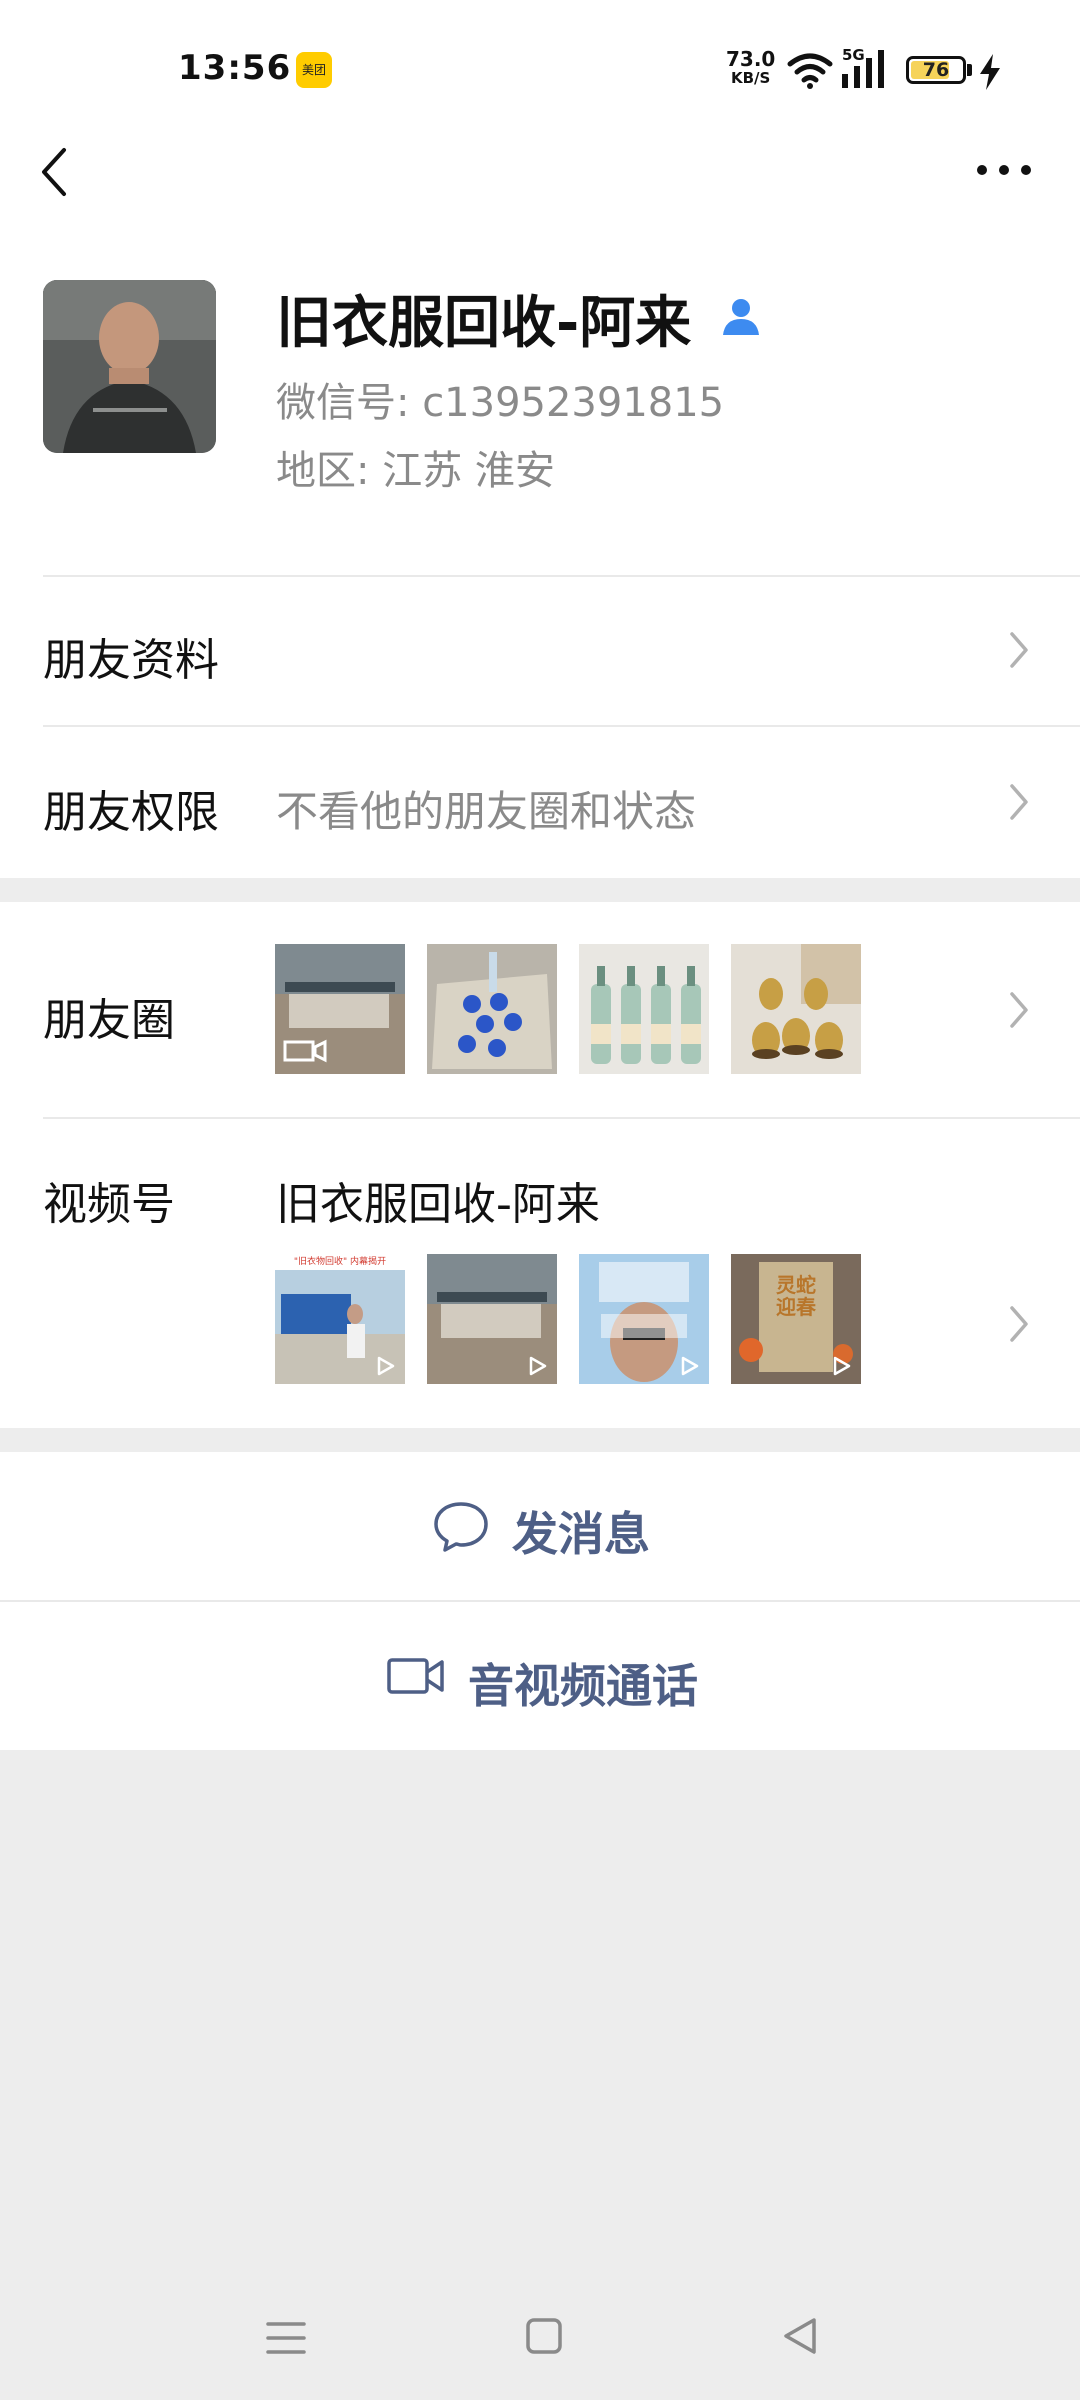  Describe the element at coordinates (340, 1319) in the screenshot. I see `channels-thumbnail: "旧衣物回收" 内幕揭开` at that location.